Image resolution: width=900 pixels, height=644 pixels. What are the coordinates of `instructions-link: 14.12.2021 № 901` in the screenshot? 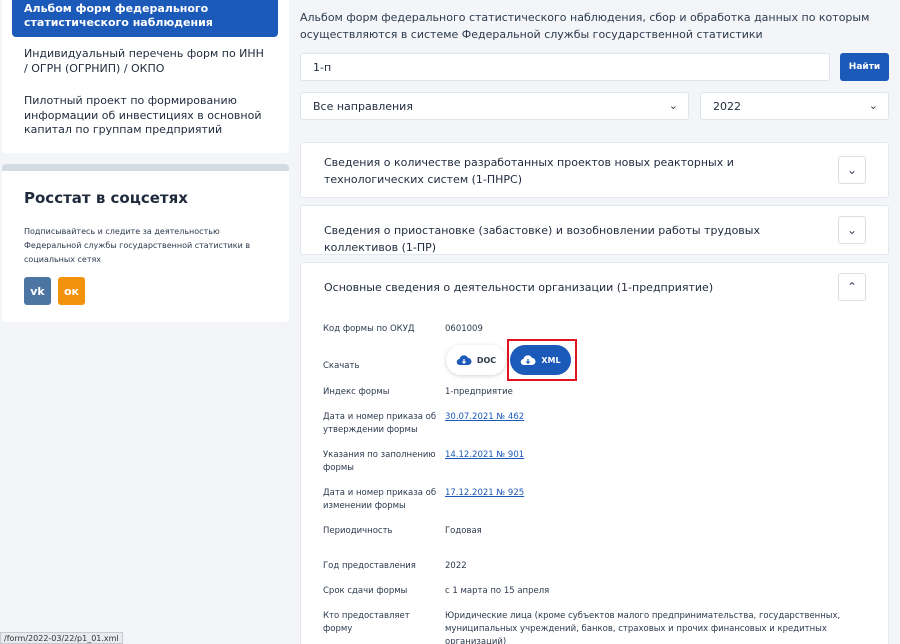 It's located at (484, 455).